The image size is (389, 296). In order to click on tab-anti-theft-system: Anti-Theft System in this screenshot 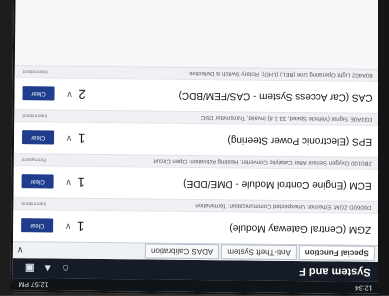, I will do `click(259, 252)`.